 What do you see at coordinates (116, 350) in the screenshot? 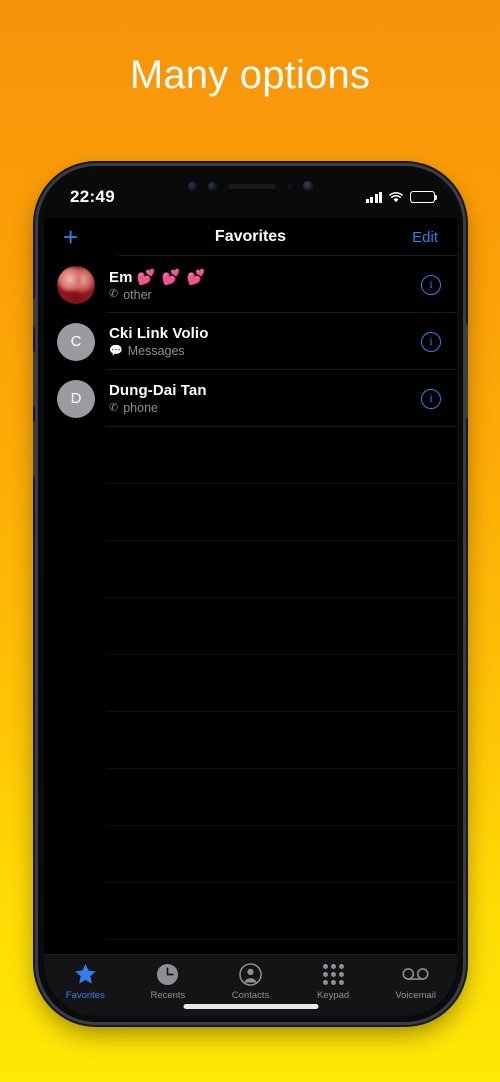
I see `message-bubble-icon: 💬` at bounding box center [116, 350].